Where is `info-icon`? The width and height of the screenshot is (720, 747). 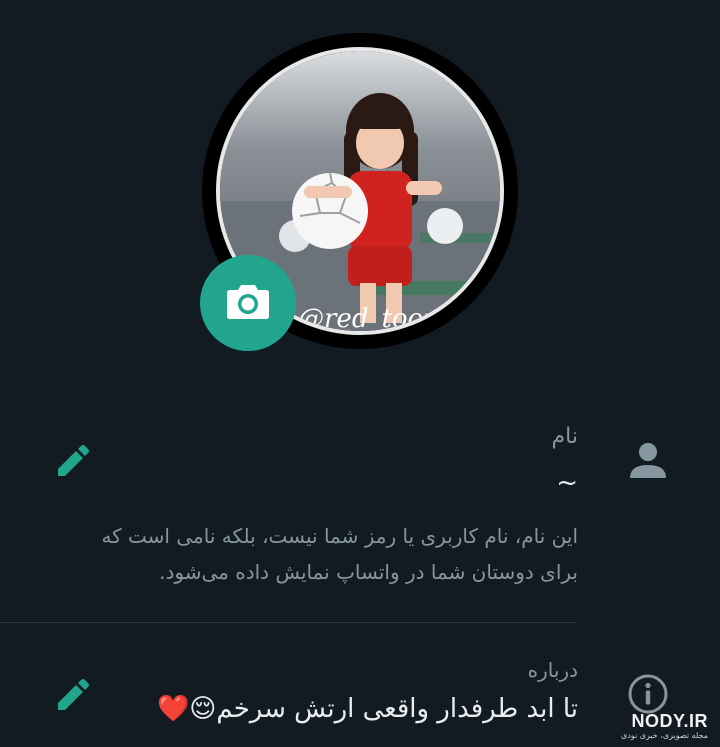
info-icon is located at coordinates (648, 694).